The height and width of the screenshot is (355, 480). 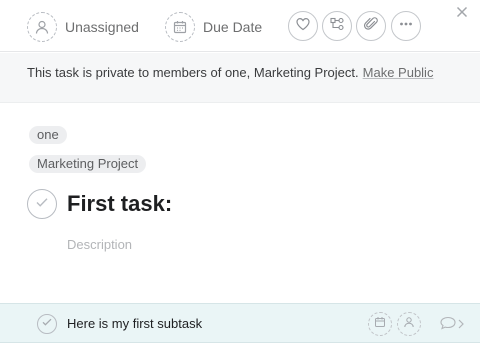 What do you see at coordinates (102, 27) in the screenshot?
I see `assignee-label: Unassigned` at bounding box center [102, 27].